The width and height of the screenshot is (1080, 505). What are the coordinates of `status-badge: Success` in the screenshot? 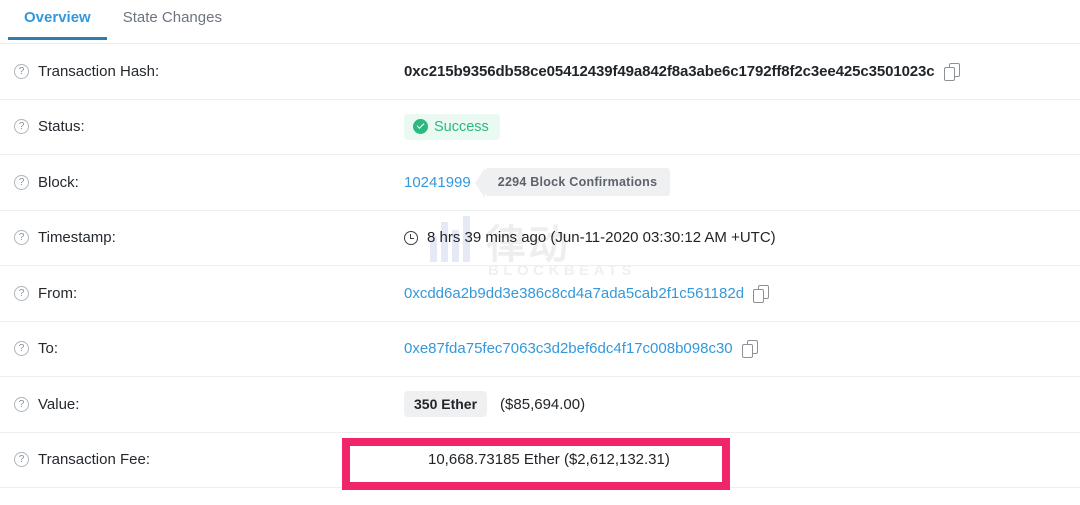 It's located at (452, 126).